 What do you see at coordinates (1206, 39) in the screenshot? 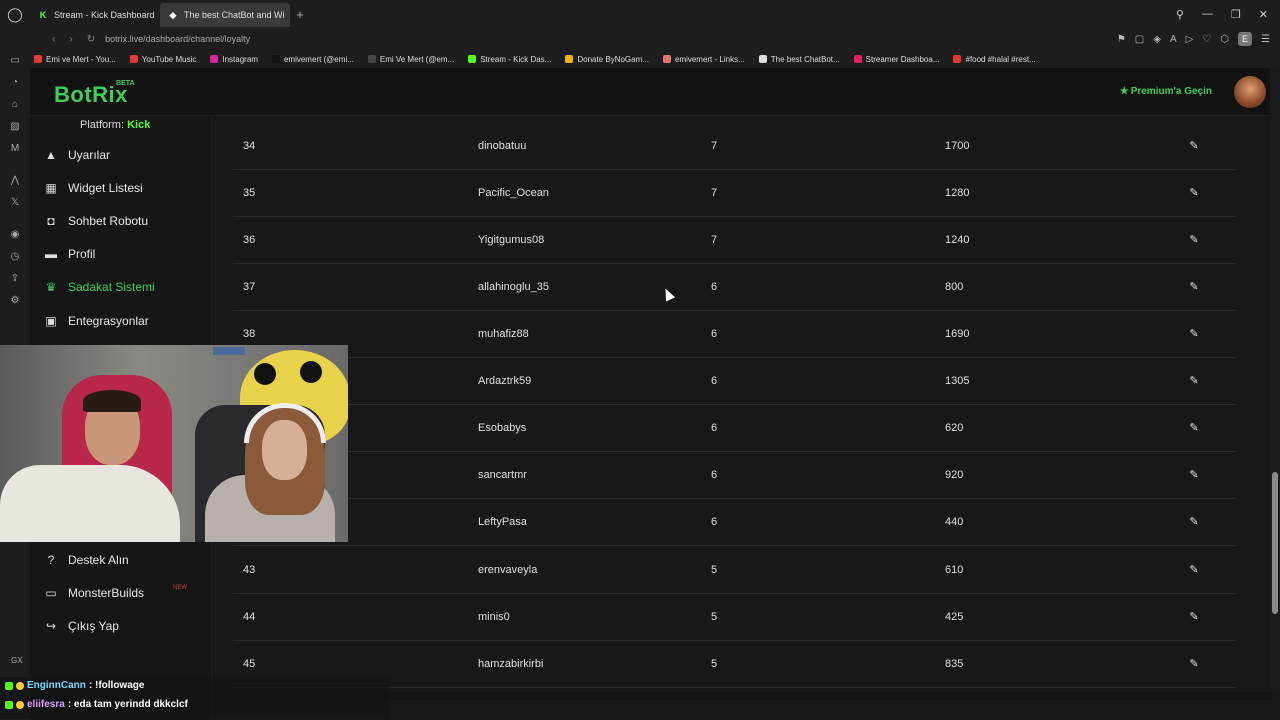
I see `heart-icon: ♡` at bounding box center [1206, 39].